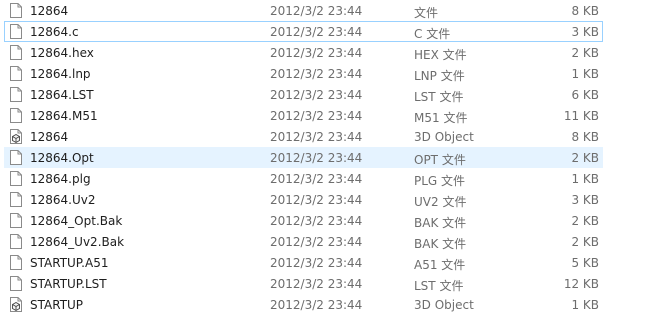 This screenshot has width=667, height=332. I want to click on file-row: 12864 2012/3/2 23:44 3D Object 8 KB, so click(303, 136).